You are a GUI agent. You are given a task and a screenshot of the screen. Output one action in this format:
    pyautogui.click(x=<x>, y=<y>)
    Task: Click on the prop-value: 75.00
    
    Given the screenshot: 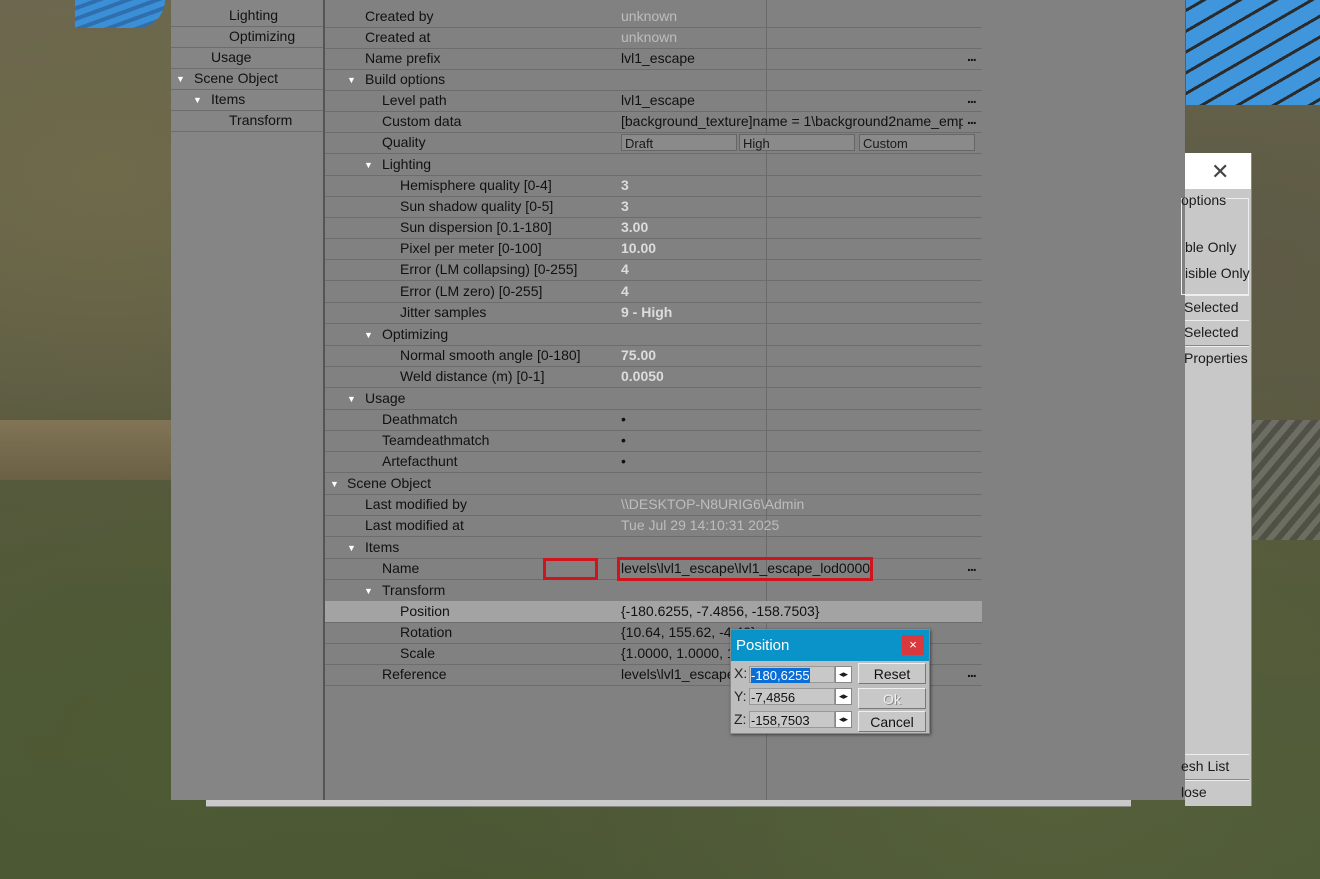 What is the action you would take?
    pyautogui.click(x=638, y=355)
    